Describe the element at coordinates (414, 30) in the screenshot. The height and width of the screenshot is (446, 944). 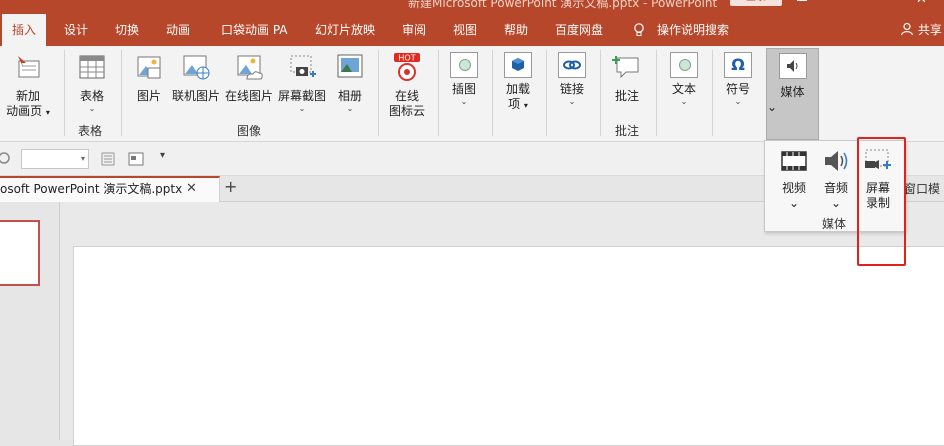
I see `tab-review: 审阅` at that location.